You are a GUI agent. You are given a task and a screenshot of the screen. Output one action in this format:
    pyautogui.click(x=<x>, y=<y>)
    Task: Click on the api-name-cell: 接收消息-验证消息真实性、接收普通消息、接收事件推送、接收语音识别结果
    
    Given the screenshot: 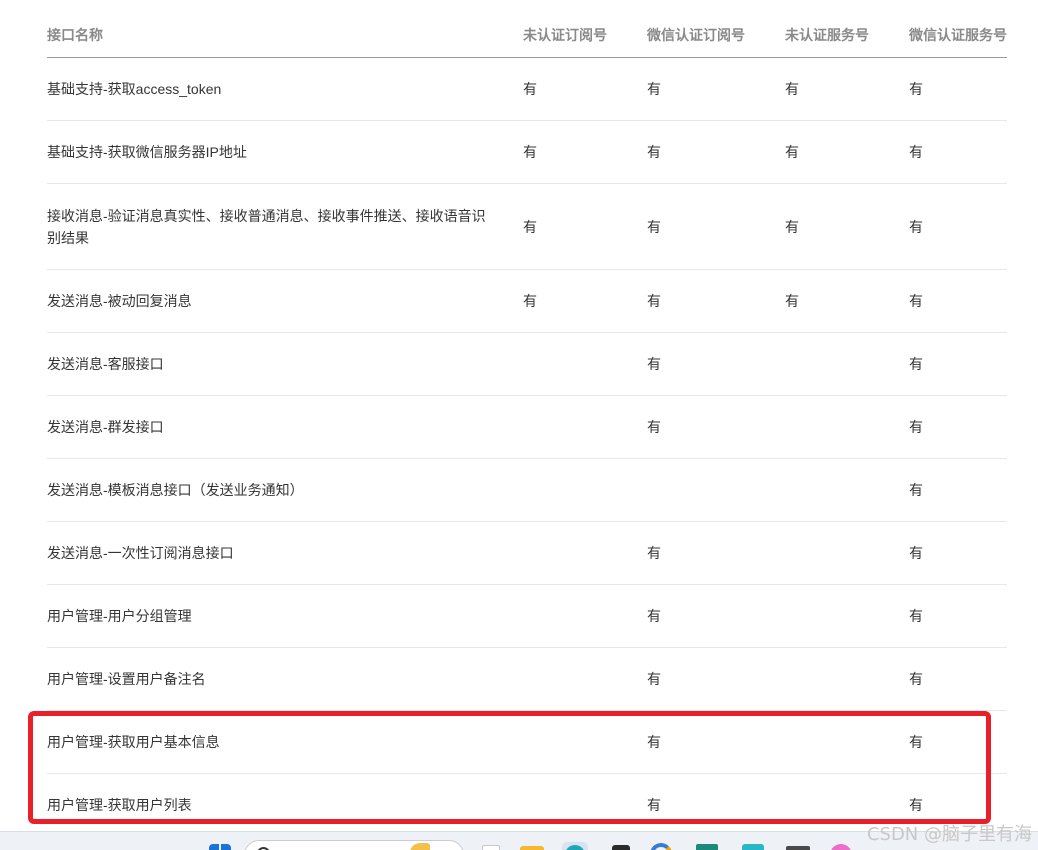 What is the action you would take?
    pyautogui.click(x=285, y=226)
    